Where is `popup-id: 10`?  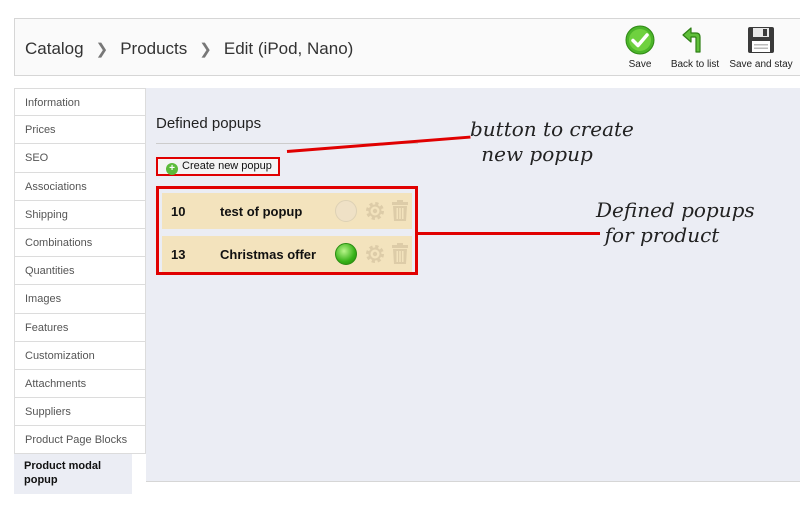
popup-id: 10 is located at coordinates (178, 211).